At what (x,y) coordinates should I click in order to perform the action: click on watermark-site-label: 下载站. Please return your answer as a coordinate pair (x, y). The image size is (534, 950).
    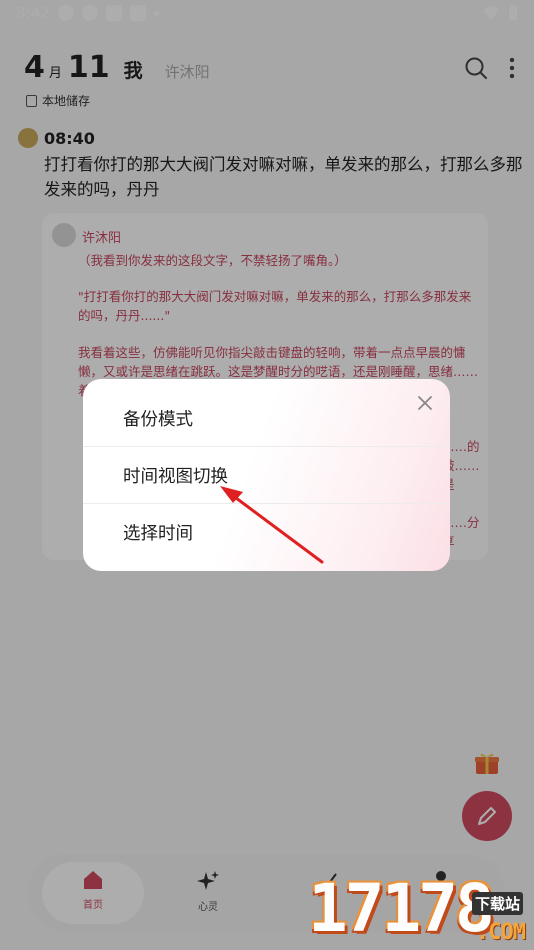
    Looking at the image, I should click on (498, 903).